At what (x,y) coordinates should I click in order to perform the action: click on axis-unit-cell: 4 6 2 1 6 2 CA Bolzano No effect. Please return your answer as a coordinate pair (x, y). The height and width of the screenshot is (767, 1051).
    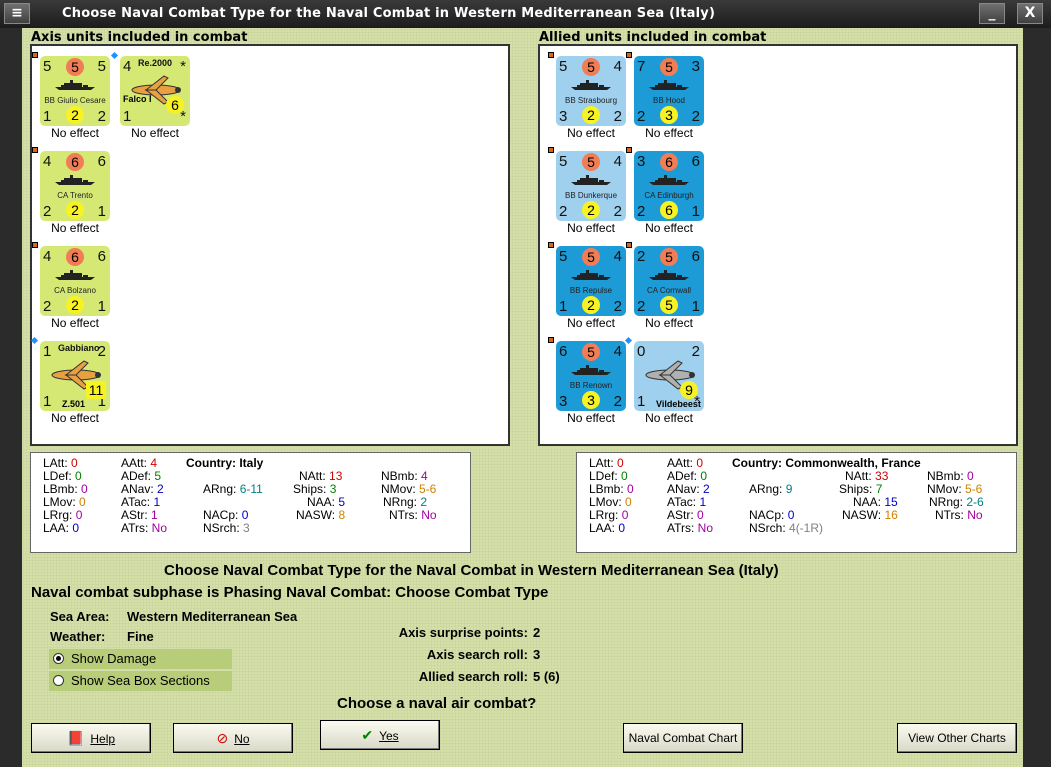
    Looking at the image, I should click on (71, 288).